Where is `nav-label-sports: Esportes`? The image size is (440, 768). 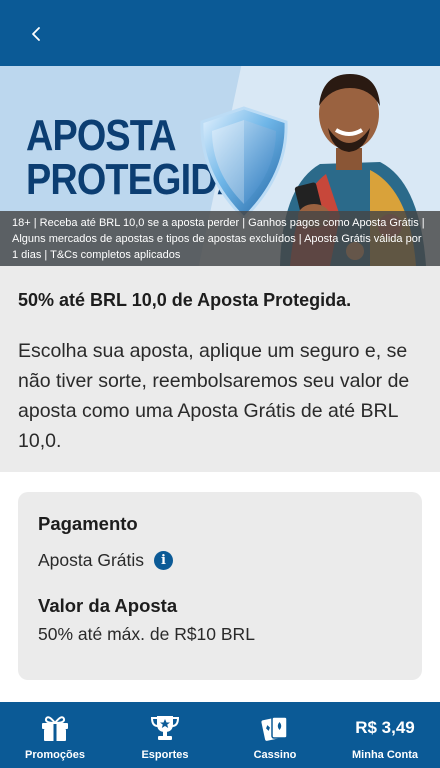 nav-label-sports: Esportes is located at coordinates (165, 755).